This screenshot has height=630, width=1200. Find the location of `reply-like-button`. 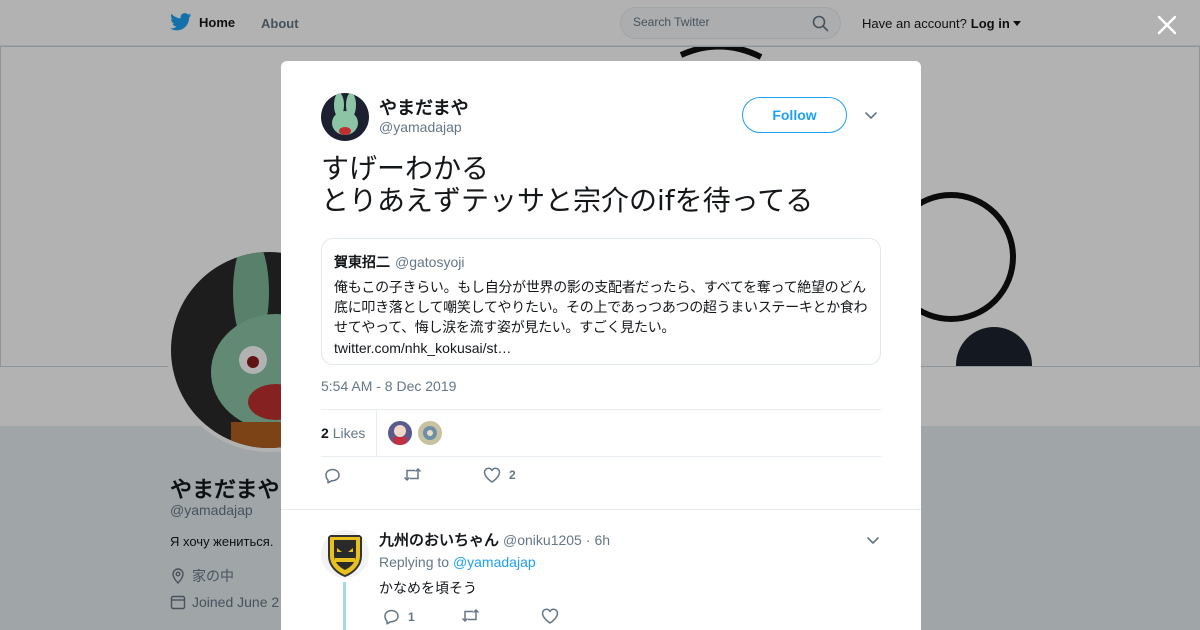

reply-like-button is located at coordinates (550, 616).